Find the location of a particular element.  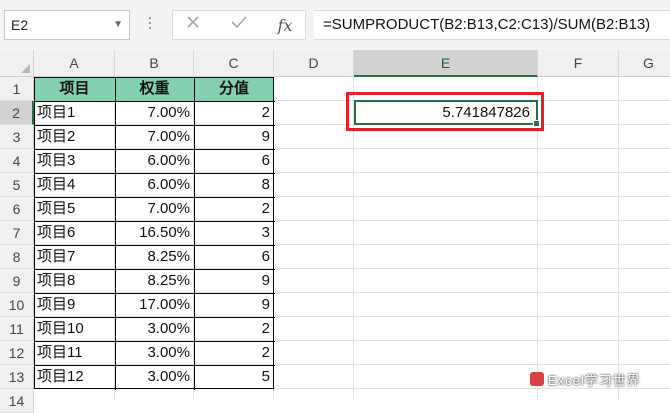

fill-handle is located at coordinates (536, 123).